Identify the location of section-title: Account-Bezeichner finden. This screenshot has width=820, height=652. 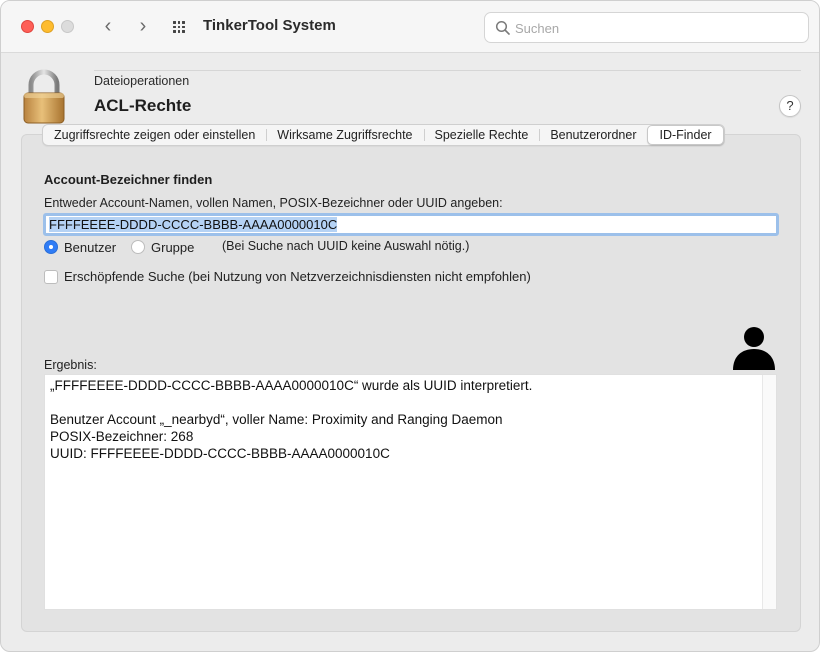
(128, 179).